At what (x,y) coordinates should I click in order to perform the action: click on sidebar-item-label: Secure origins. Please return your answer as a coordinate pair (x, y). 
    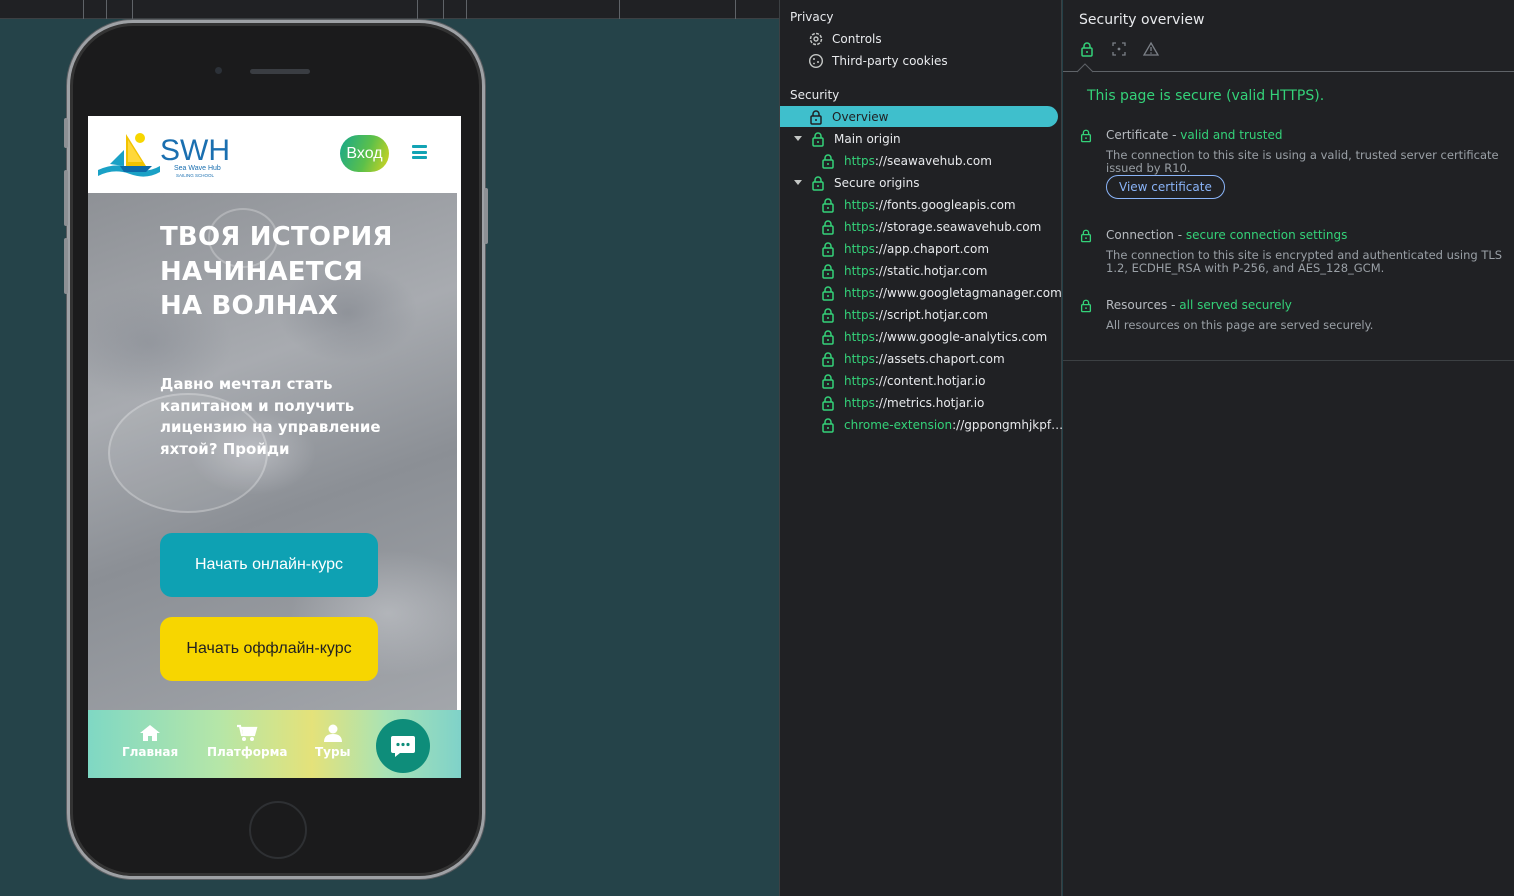
    Looking at the image, I should click on (877, 182).